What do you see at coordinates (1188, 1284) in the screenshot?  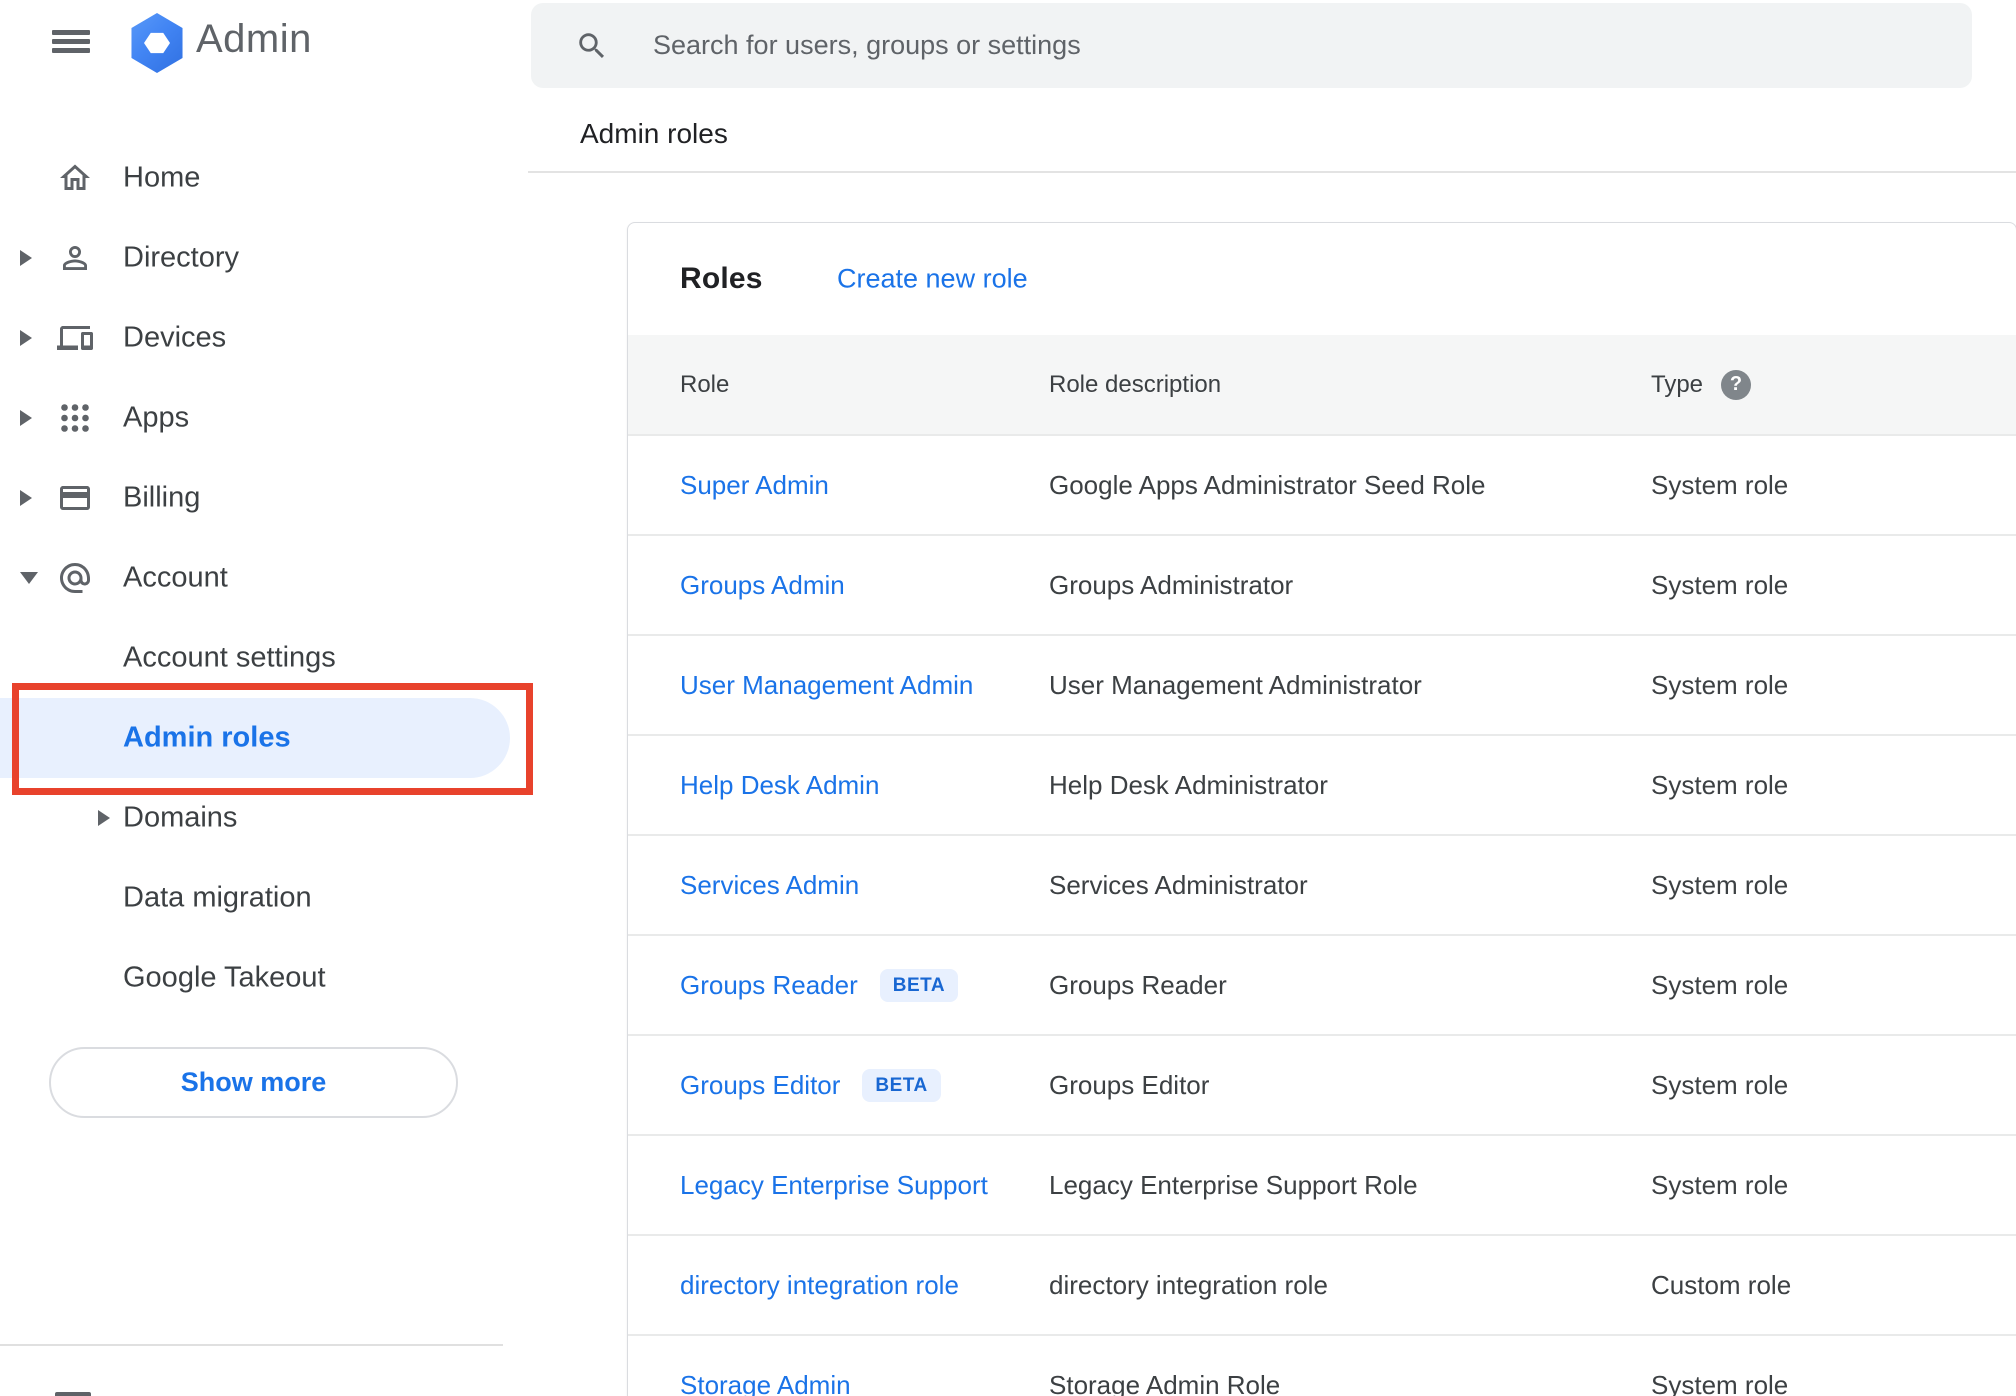 I see `role-description: directory integration role` at bounding box center [1188, 1284].